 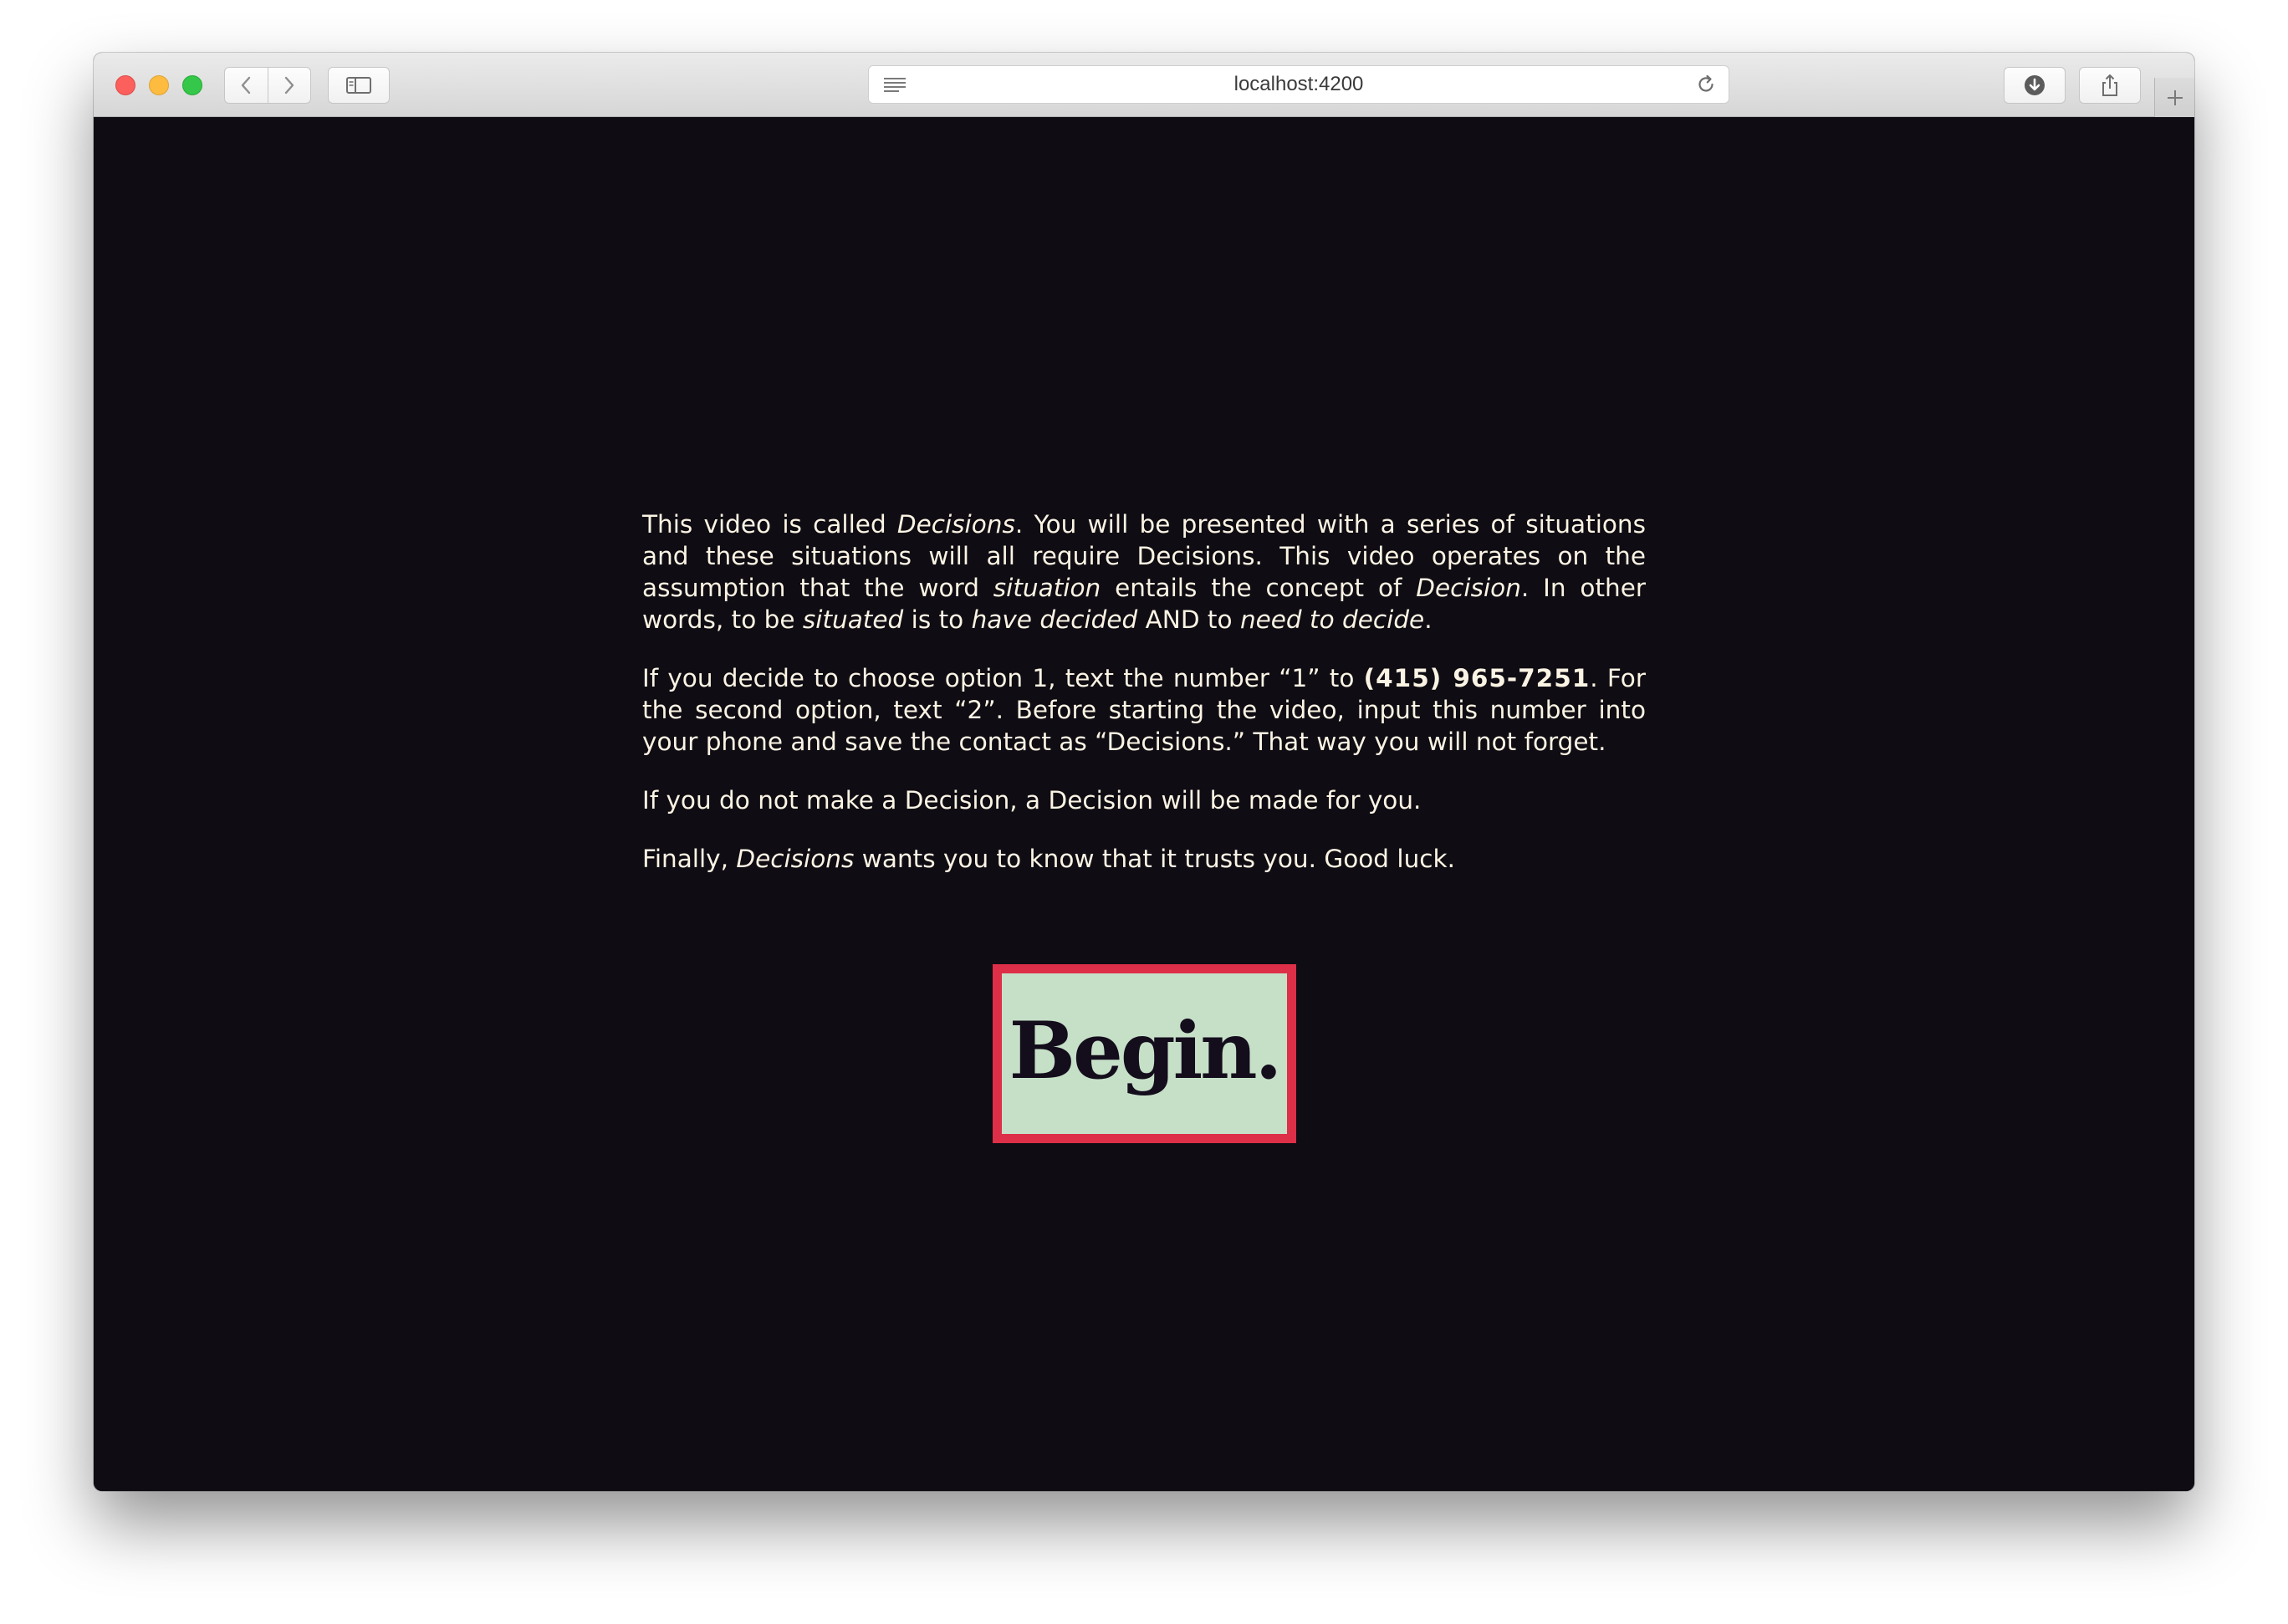 I want to click on maximize-window-icon, so click(x=192, y=85).